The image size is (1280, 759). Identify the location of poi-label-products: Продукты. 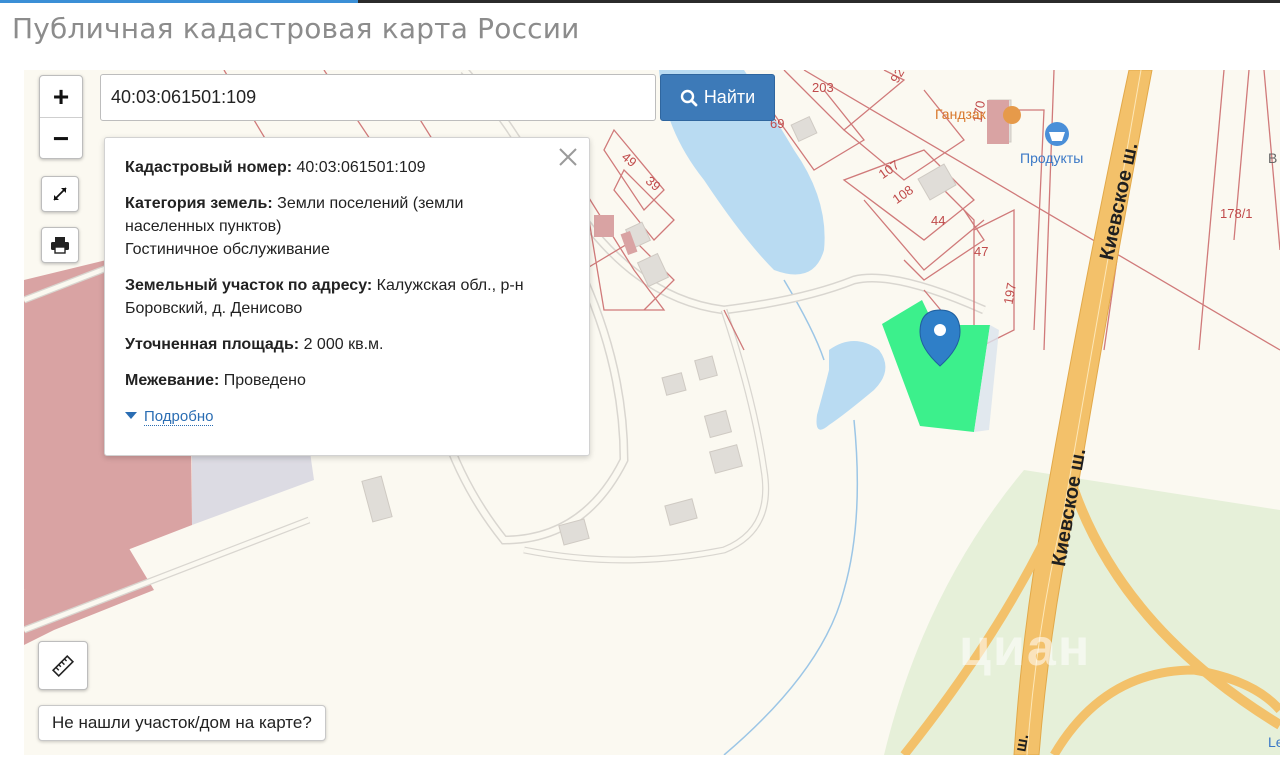
(1052, 158).